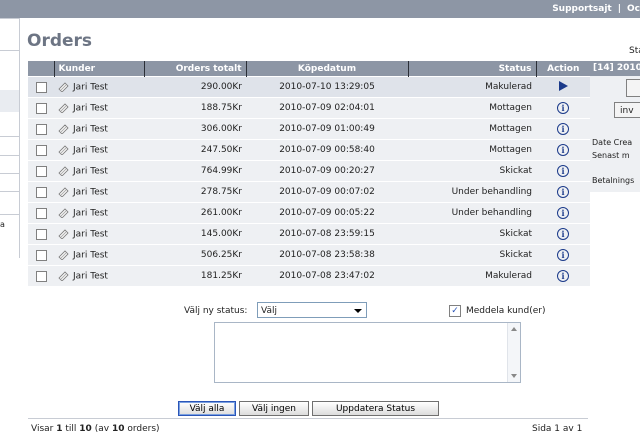 The height and width of the screenshot is (446, 640). Describe the element at coordinates (195, 150) in the screenshot. I see `total-cell: 247.50Kr` at that location.